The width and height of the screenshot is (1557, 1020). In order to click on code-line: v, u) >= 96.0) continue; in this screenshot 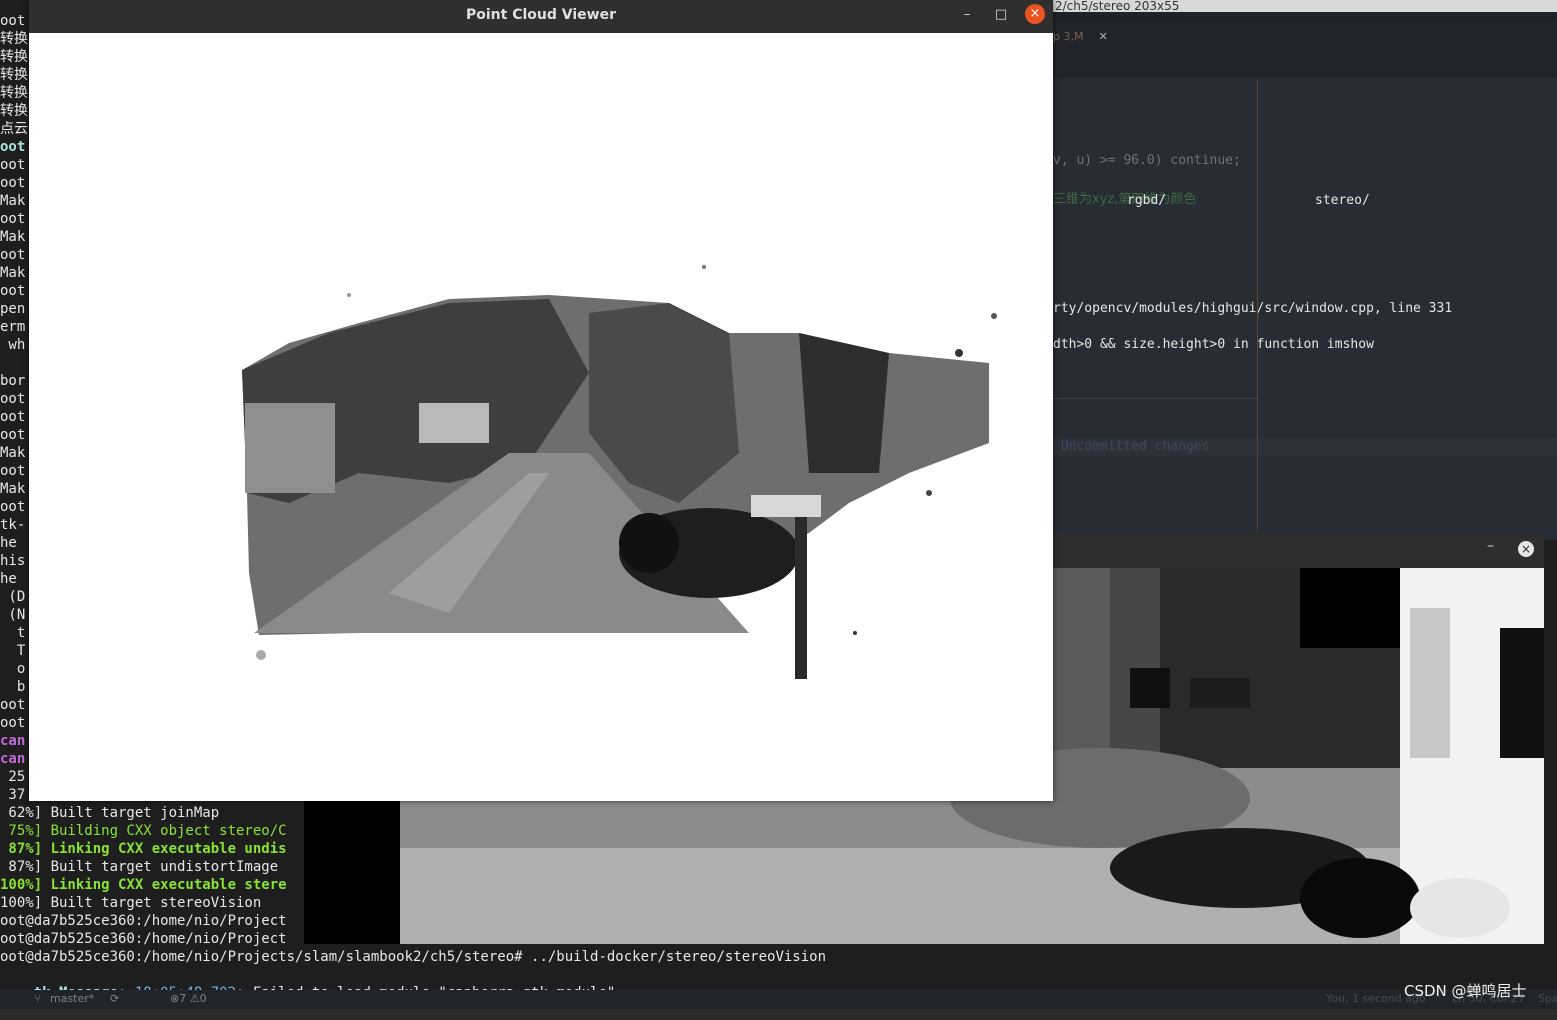, I will do `click(1147, 160)`.